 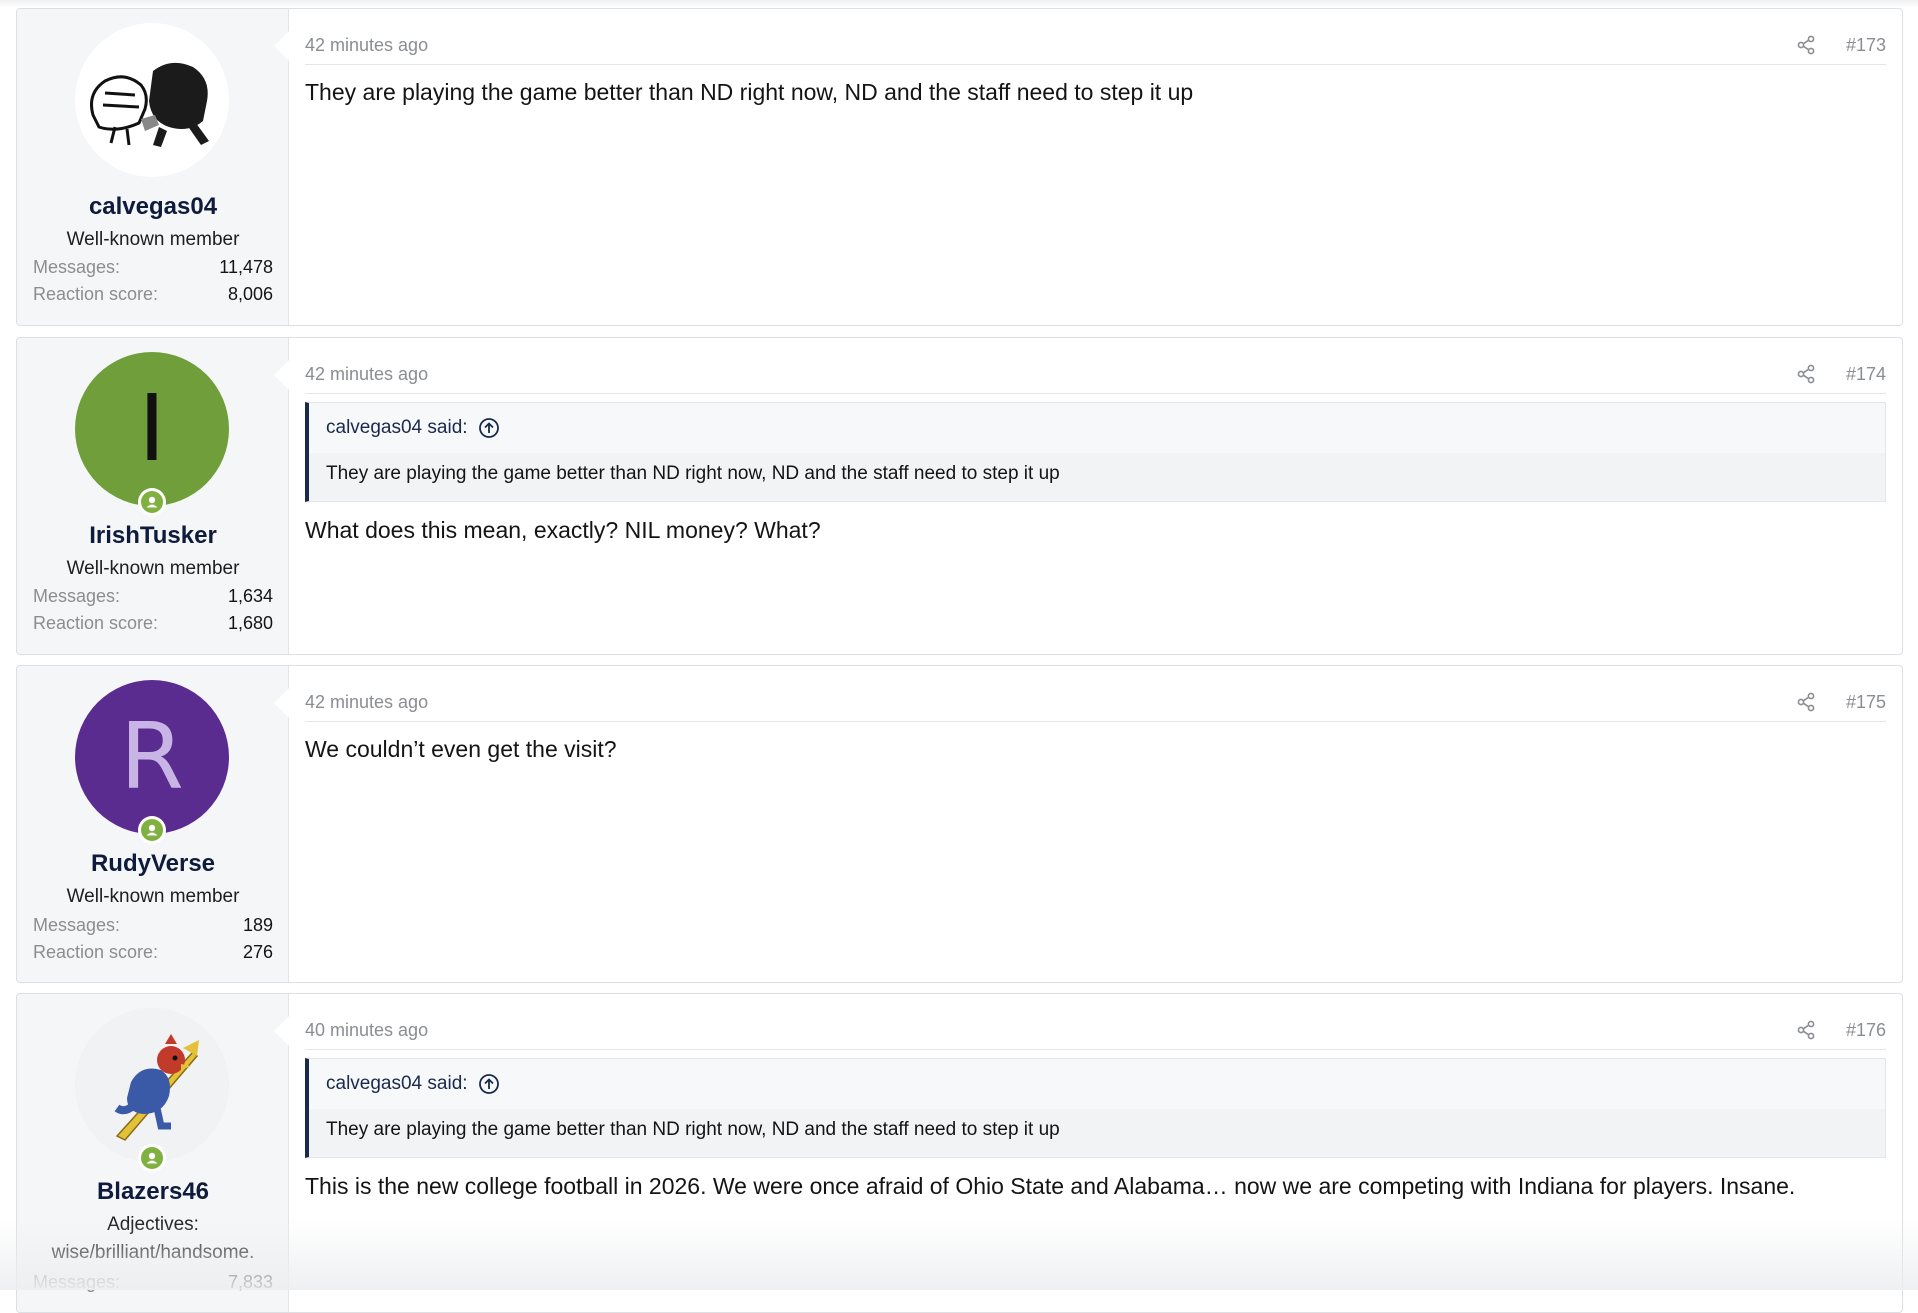 What do you see at coordinates (1095, 46) in the screenshot?
I see `post-header: 42 minutes ago #173` at bounding box center [1095, 46].